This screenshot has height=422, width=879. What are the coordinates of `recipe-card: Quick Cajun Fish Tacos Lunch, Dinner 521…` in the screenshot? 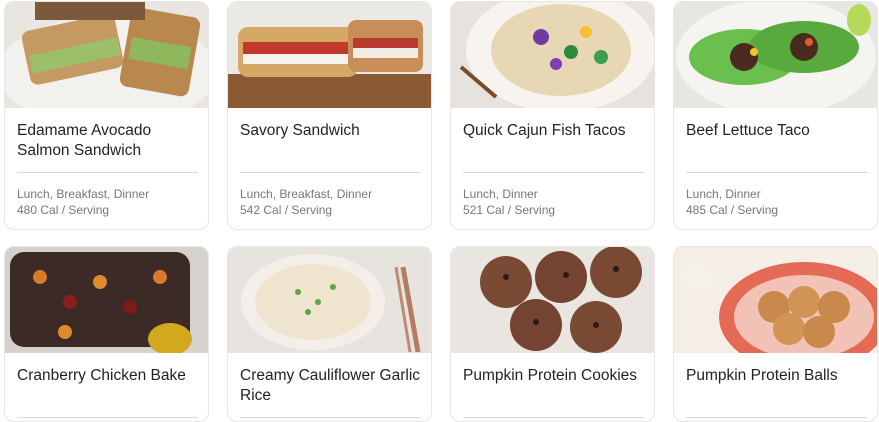 It's located at (552, 115).